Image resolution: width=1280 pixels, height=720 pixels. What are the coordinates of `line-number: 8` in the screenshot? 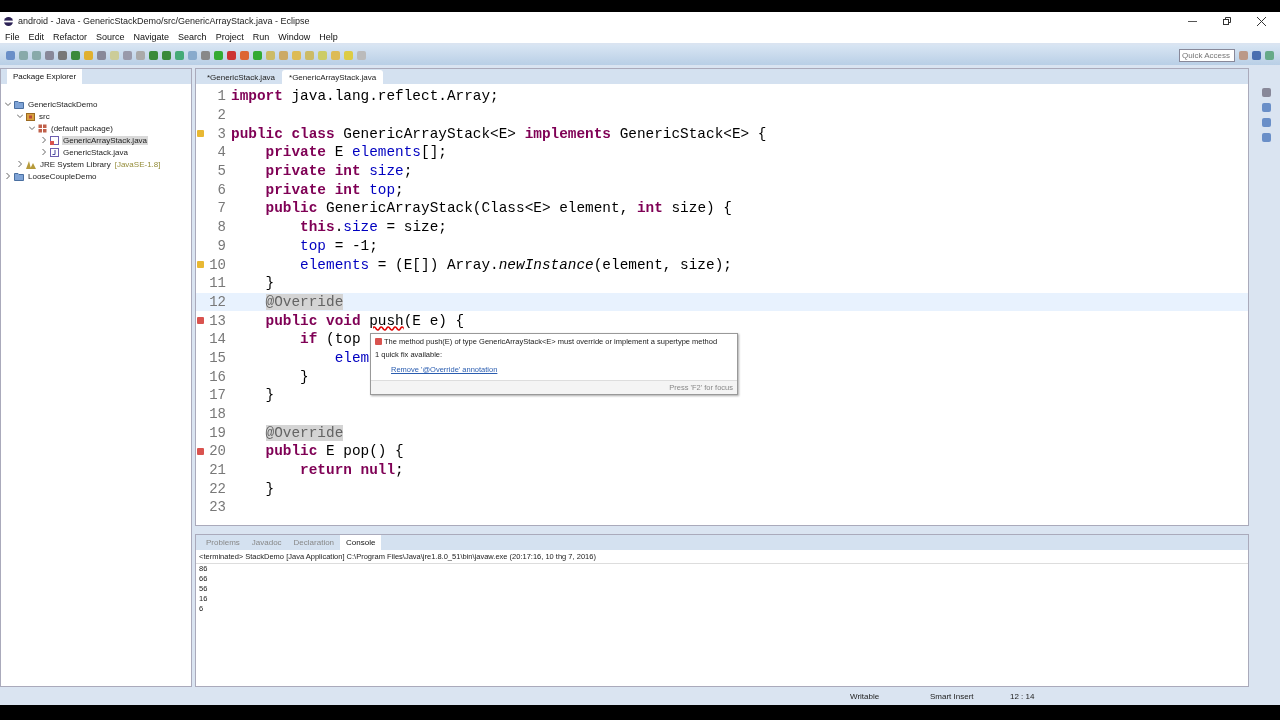 It's located at (221, 227).